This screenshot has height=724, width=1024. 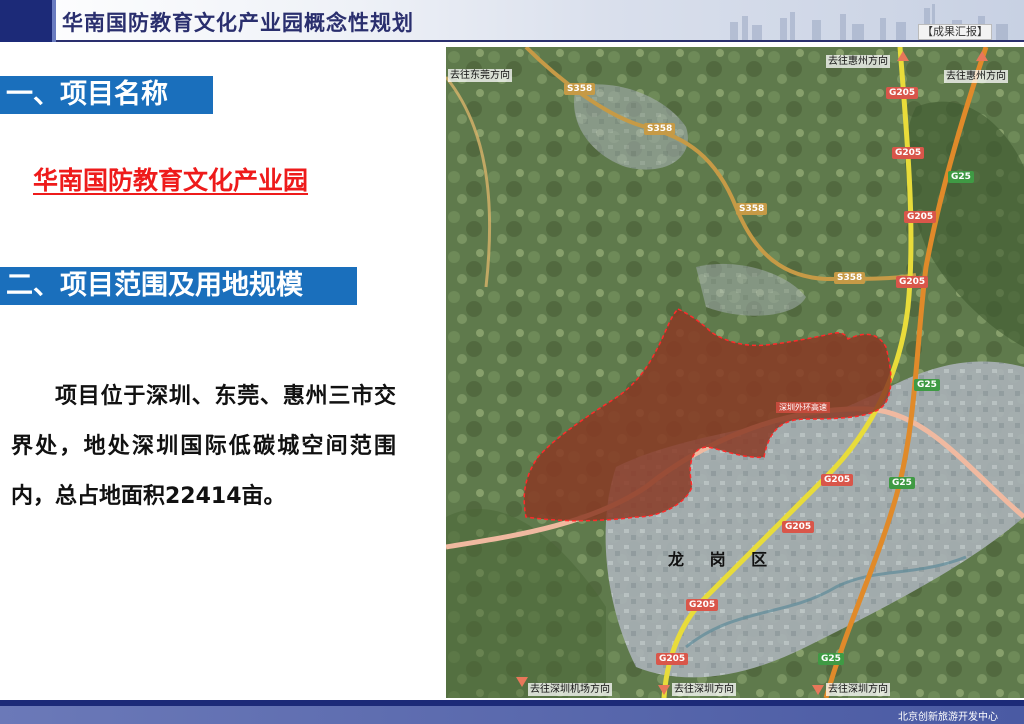 What do you see at coordinates (106, 95) in the screenshot?
I see `section-heading-project-name: 一、项目名称` at bounding box center [106, 95].